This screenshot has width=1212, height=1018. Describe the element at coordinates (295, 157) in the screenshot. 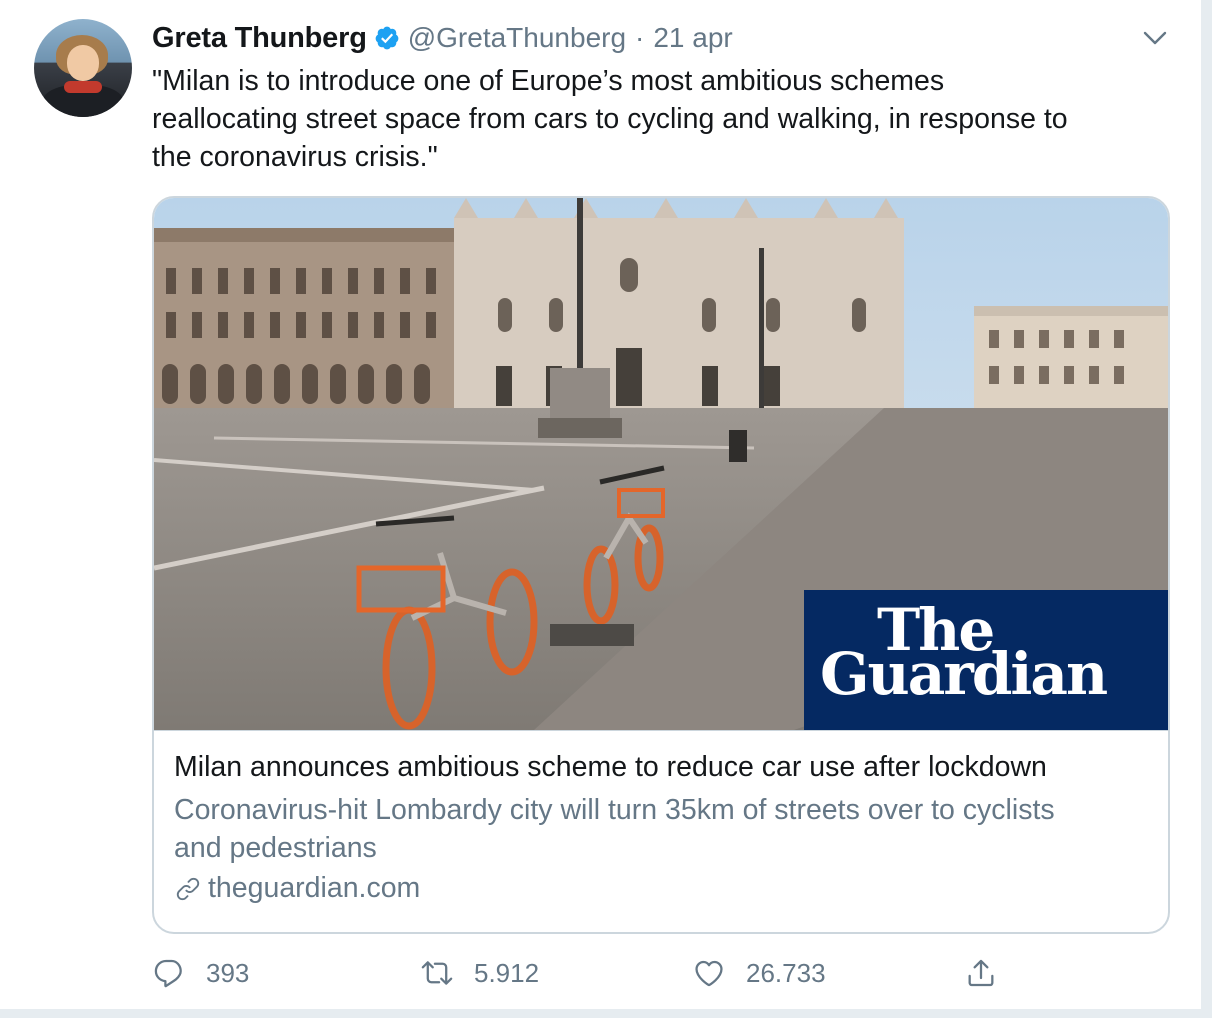

I see `tweet-text-line: the coronavirus crisis."` at that location.